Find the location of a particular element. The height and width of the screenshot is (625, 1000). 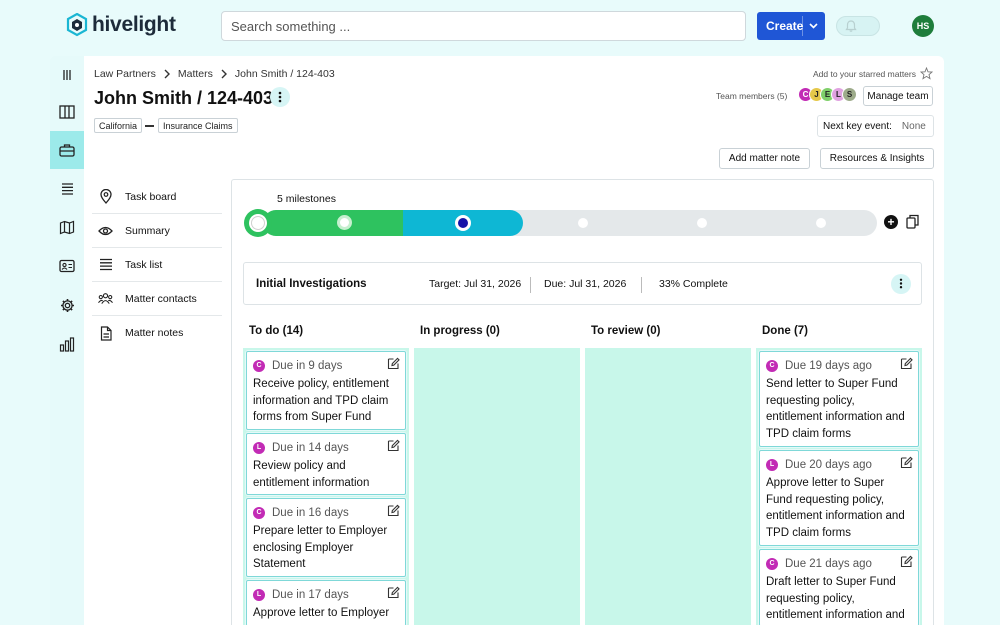

bell-icon is located at coordinates (851, 26).